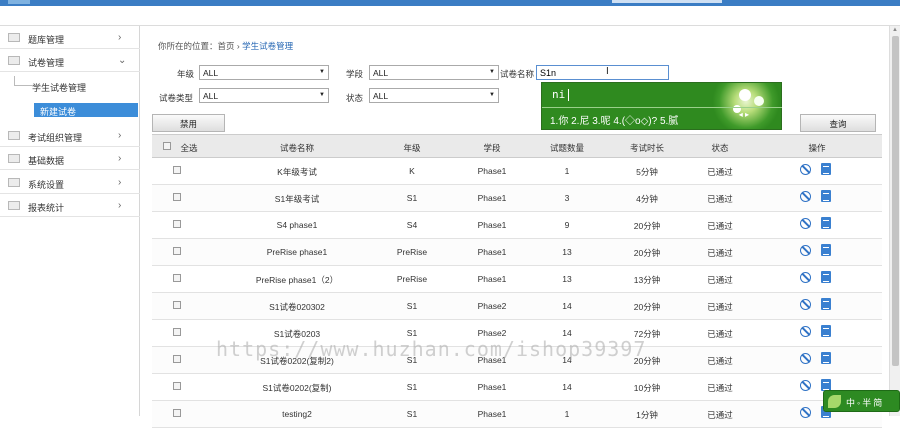  What do you see at coordinates (567, 252) in the screenshot?
I see `cell-question-count: 13` at bounding box center [567, 252].